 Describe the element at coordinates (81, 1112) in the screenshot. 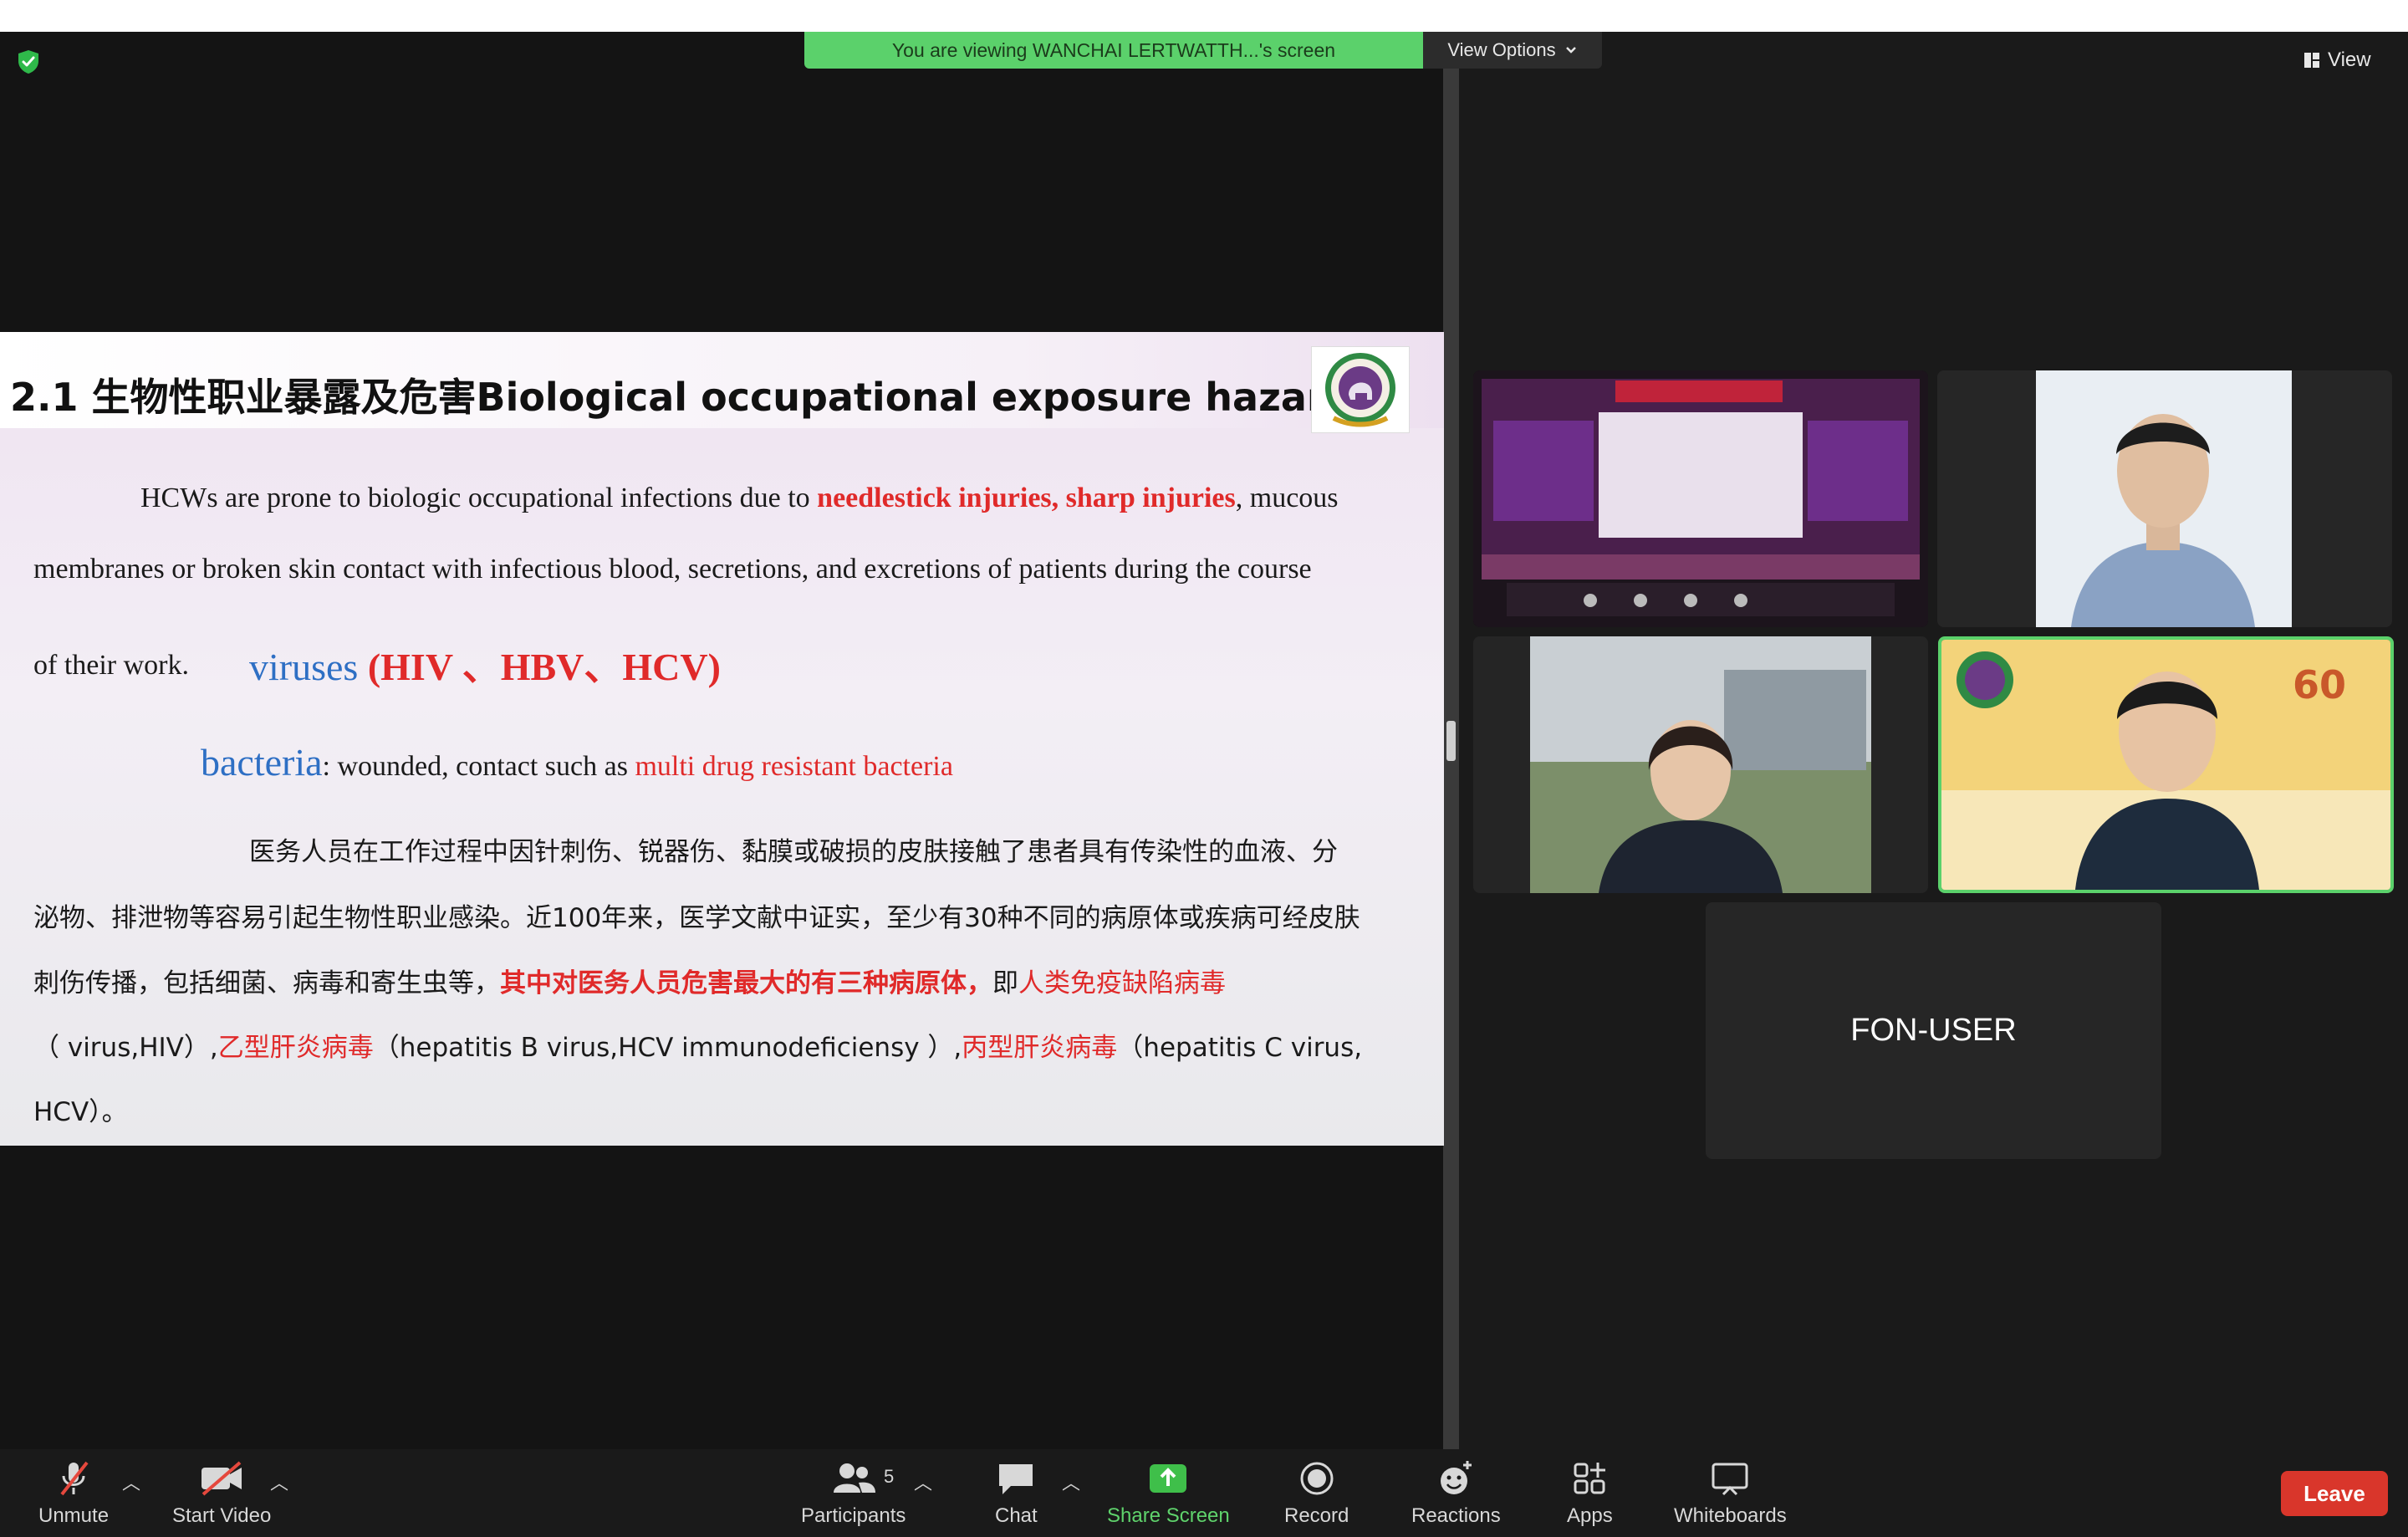

I see `cn-line-5: HCV）。` at that location.